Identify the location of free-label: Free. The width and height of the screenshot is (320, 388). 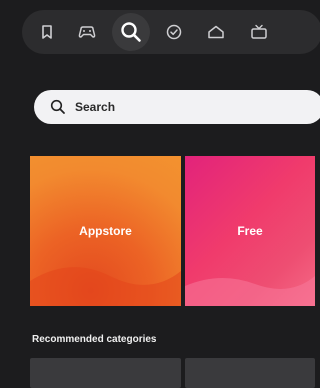
(250, 231).